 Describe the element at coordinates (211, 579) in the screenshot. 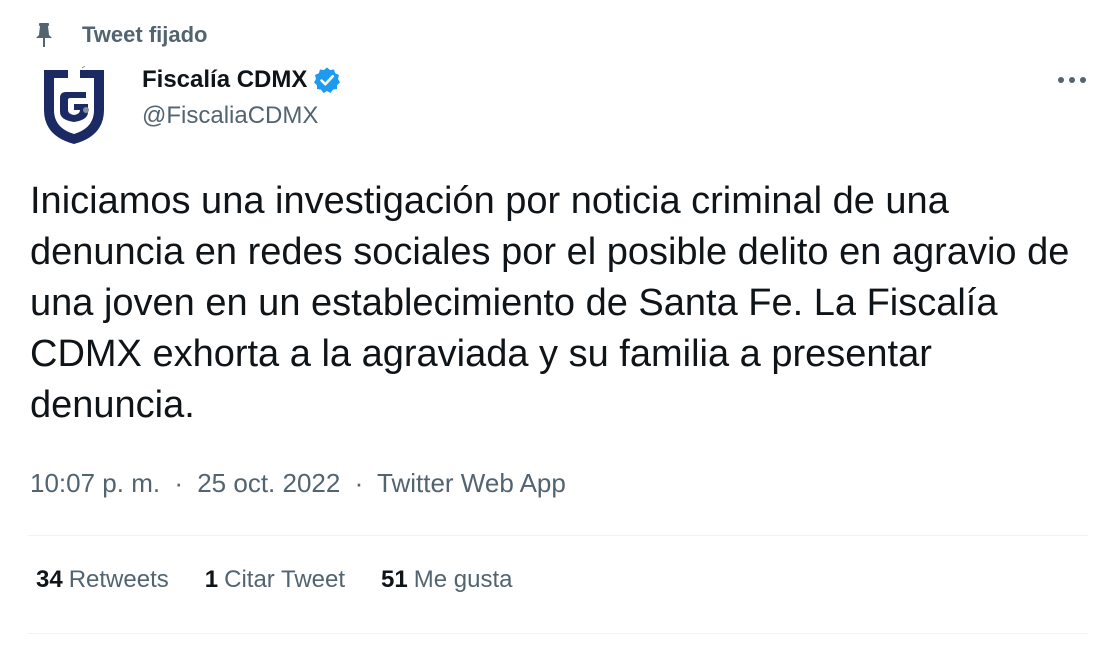

I see `quotes-count: 1` at that location.